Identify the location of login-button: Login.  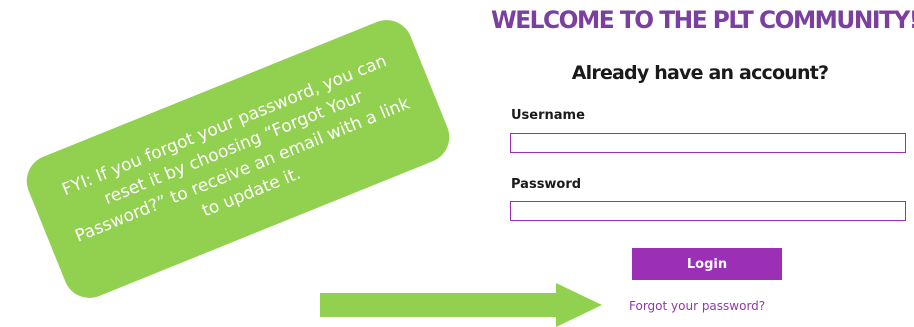
(707, 264).